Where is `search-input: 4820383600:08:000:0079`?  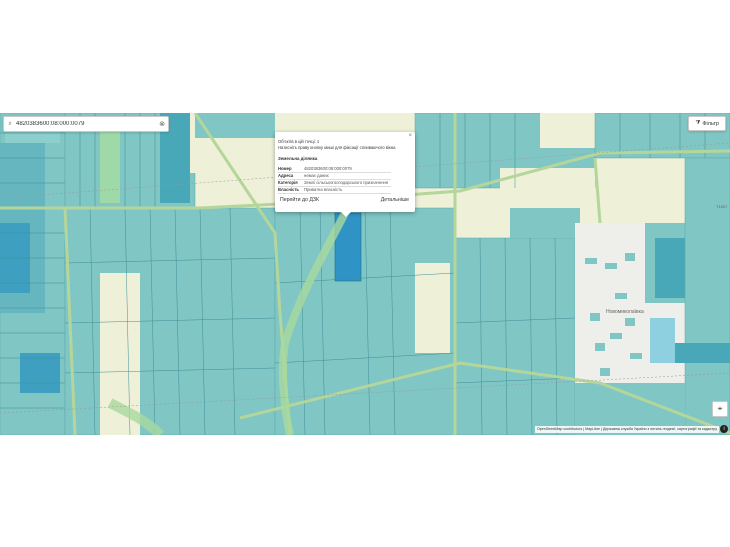 search-input: 4820383600:08:000:0079 is located at coordinates (86, 124).